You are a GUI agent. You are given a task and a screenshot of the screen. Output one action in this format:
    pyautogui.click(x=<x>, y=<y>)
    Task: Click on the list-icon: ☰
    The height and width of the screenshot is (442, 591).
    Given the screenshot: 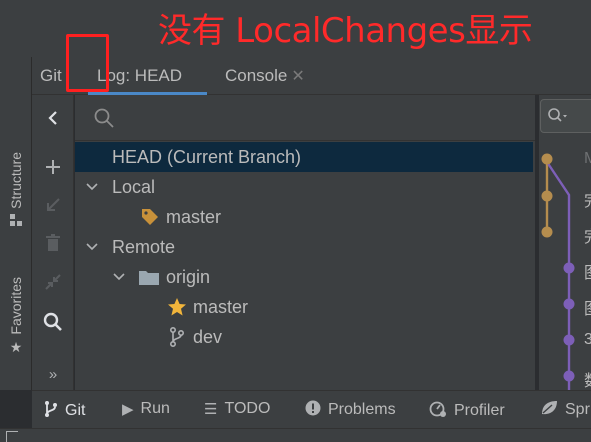 What is the action you would take?
    pyautogui.click(x=211, y=409)
    